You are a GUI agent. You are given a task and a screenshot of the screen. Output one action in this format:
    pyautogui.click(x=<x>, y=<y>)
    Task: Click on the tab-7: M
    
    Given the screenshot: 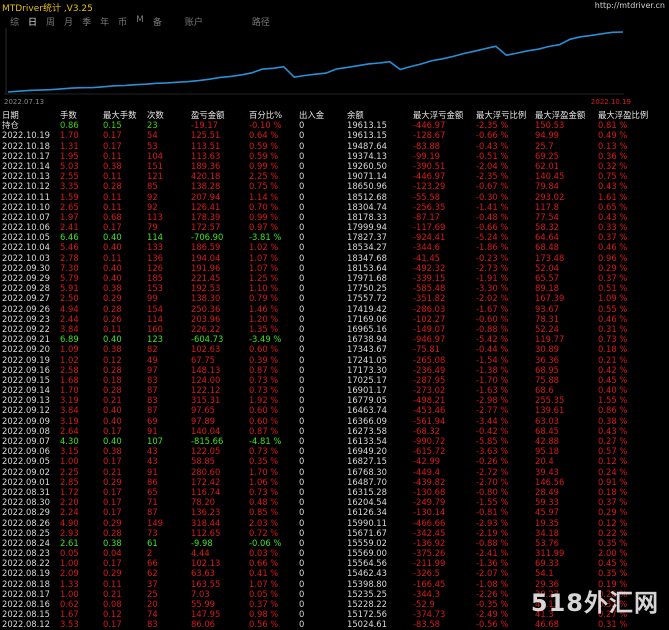 What is the action you would take?
    pyautogui.click(x=140, y=21)
    